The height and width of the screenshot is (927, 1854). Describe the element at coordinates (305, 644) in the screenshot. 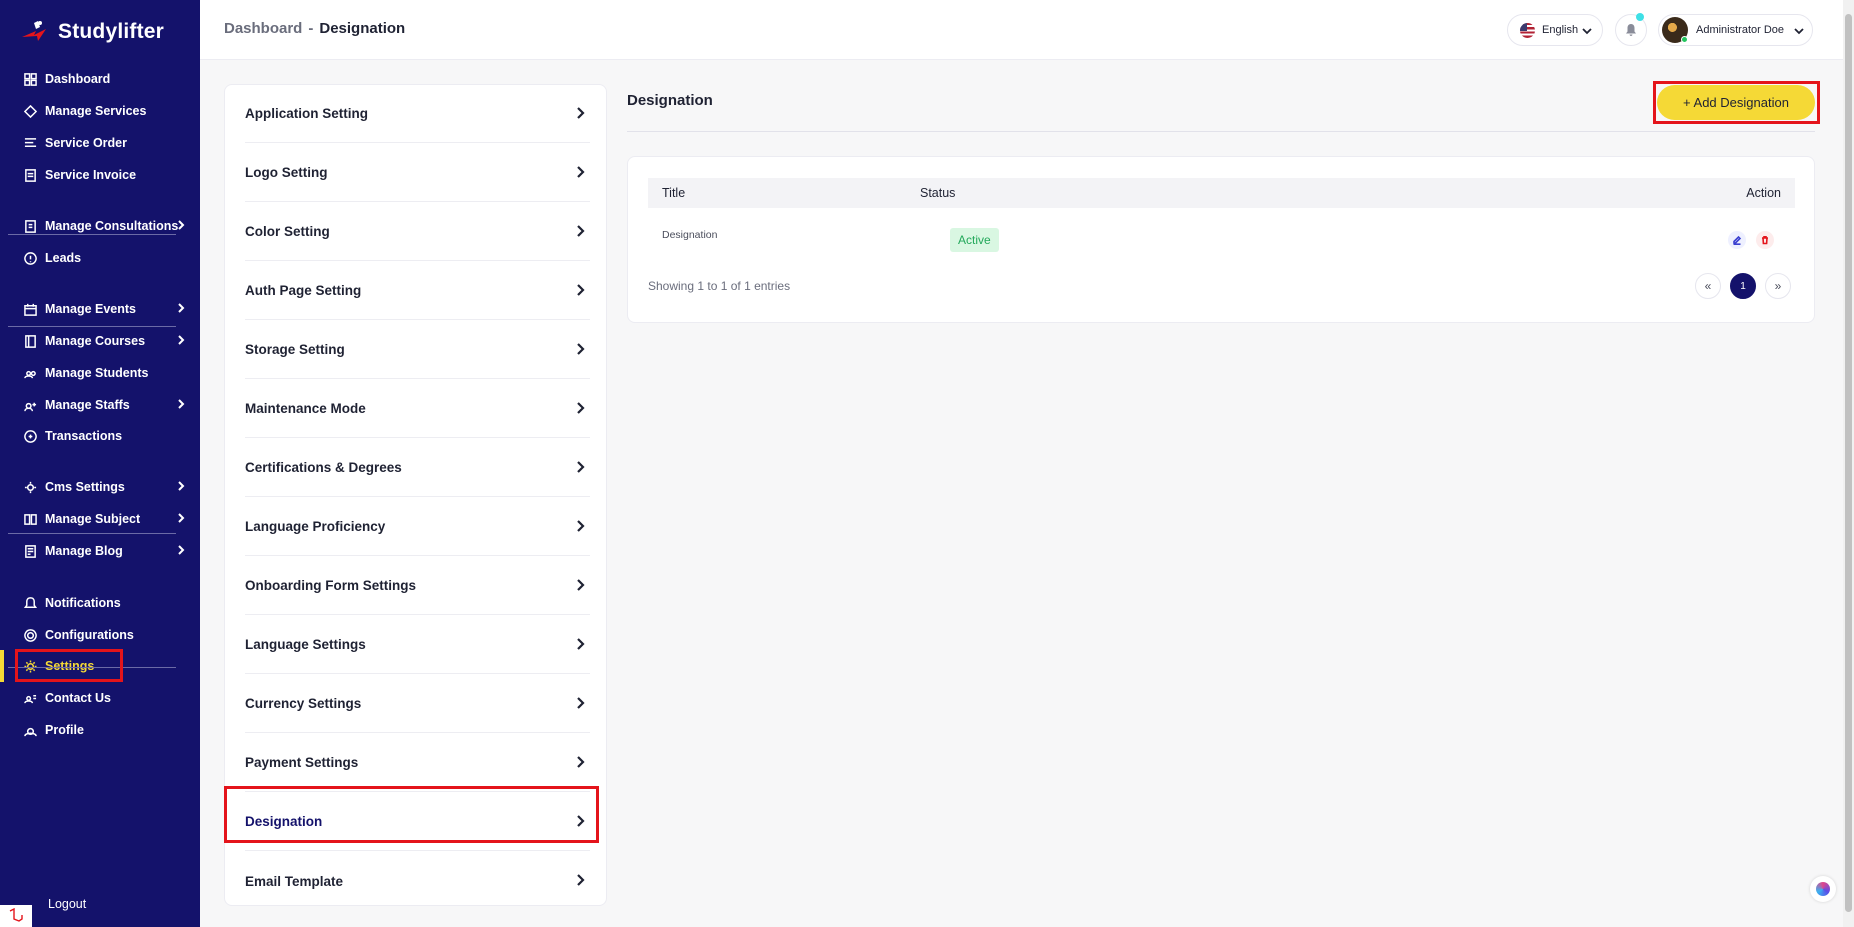

I see `setting-item-label: Language Settings` at that location.